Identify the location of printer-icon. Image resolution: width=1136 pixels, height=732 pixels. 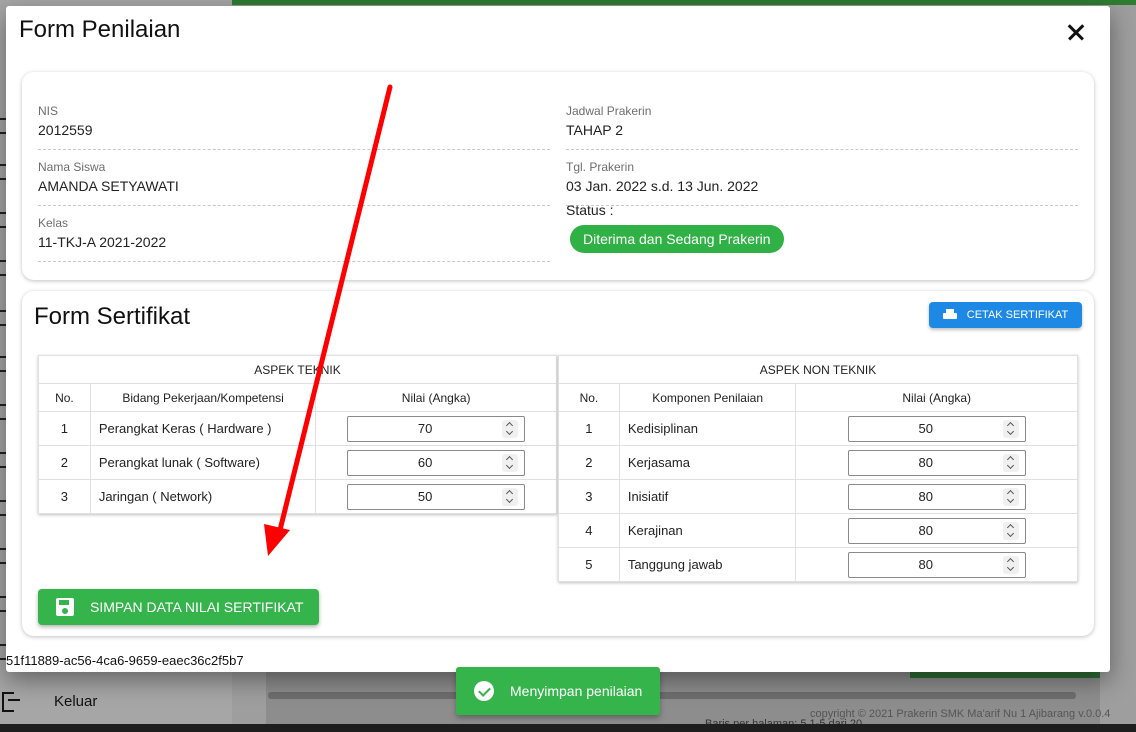
(949, 315).